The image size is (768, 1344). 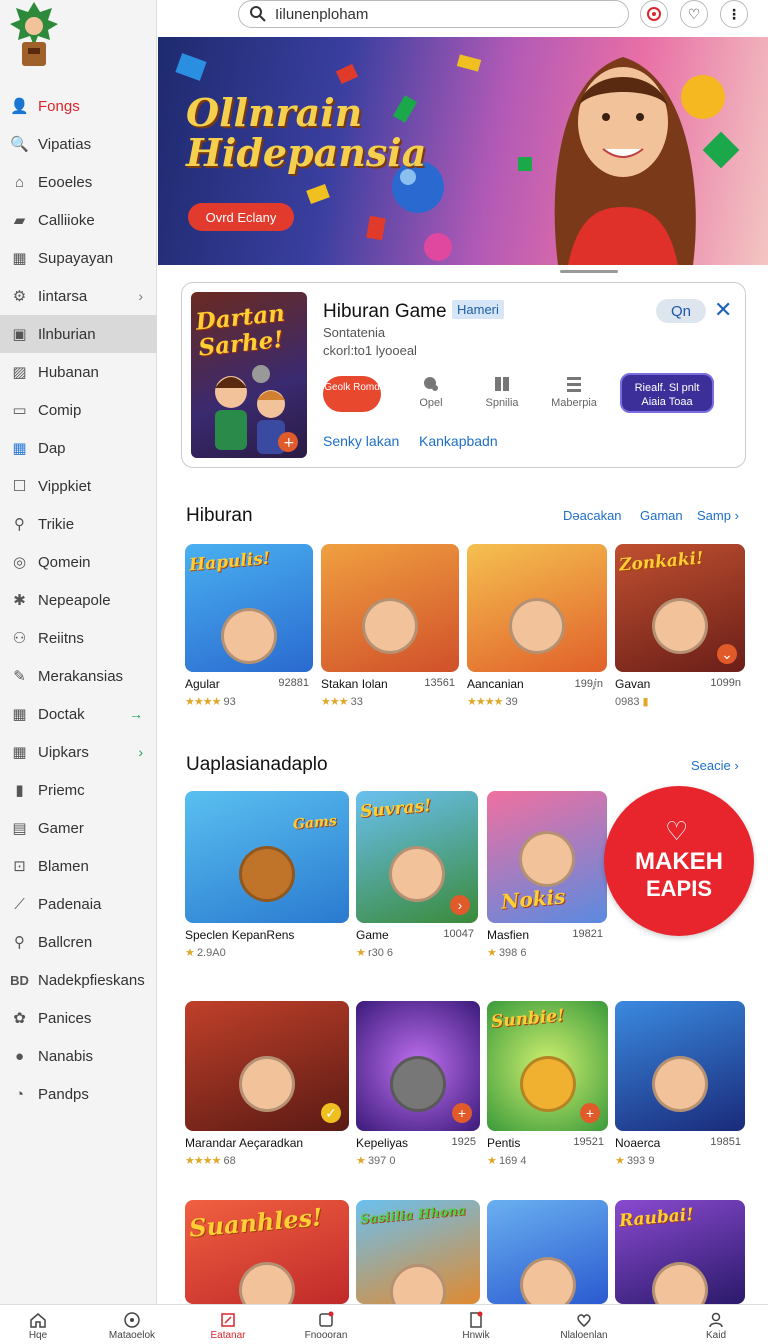 What do you see at coordinates (352, 394) in the screenshot?
I see `featured-primary-button: Geolk Romd` at bounding box center [352, 394].